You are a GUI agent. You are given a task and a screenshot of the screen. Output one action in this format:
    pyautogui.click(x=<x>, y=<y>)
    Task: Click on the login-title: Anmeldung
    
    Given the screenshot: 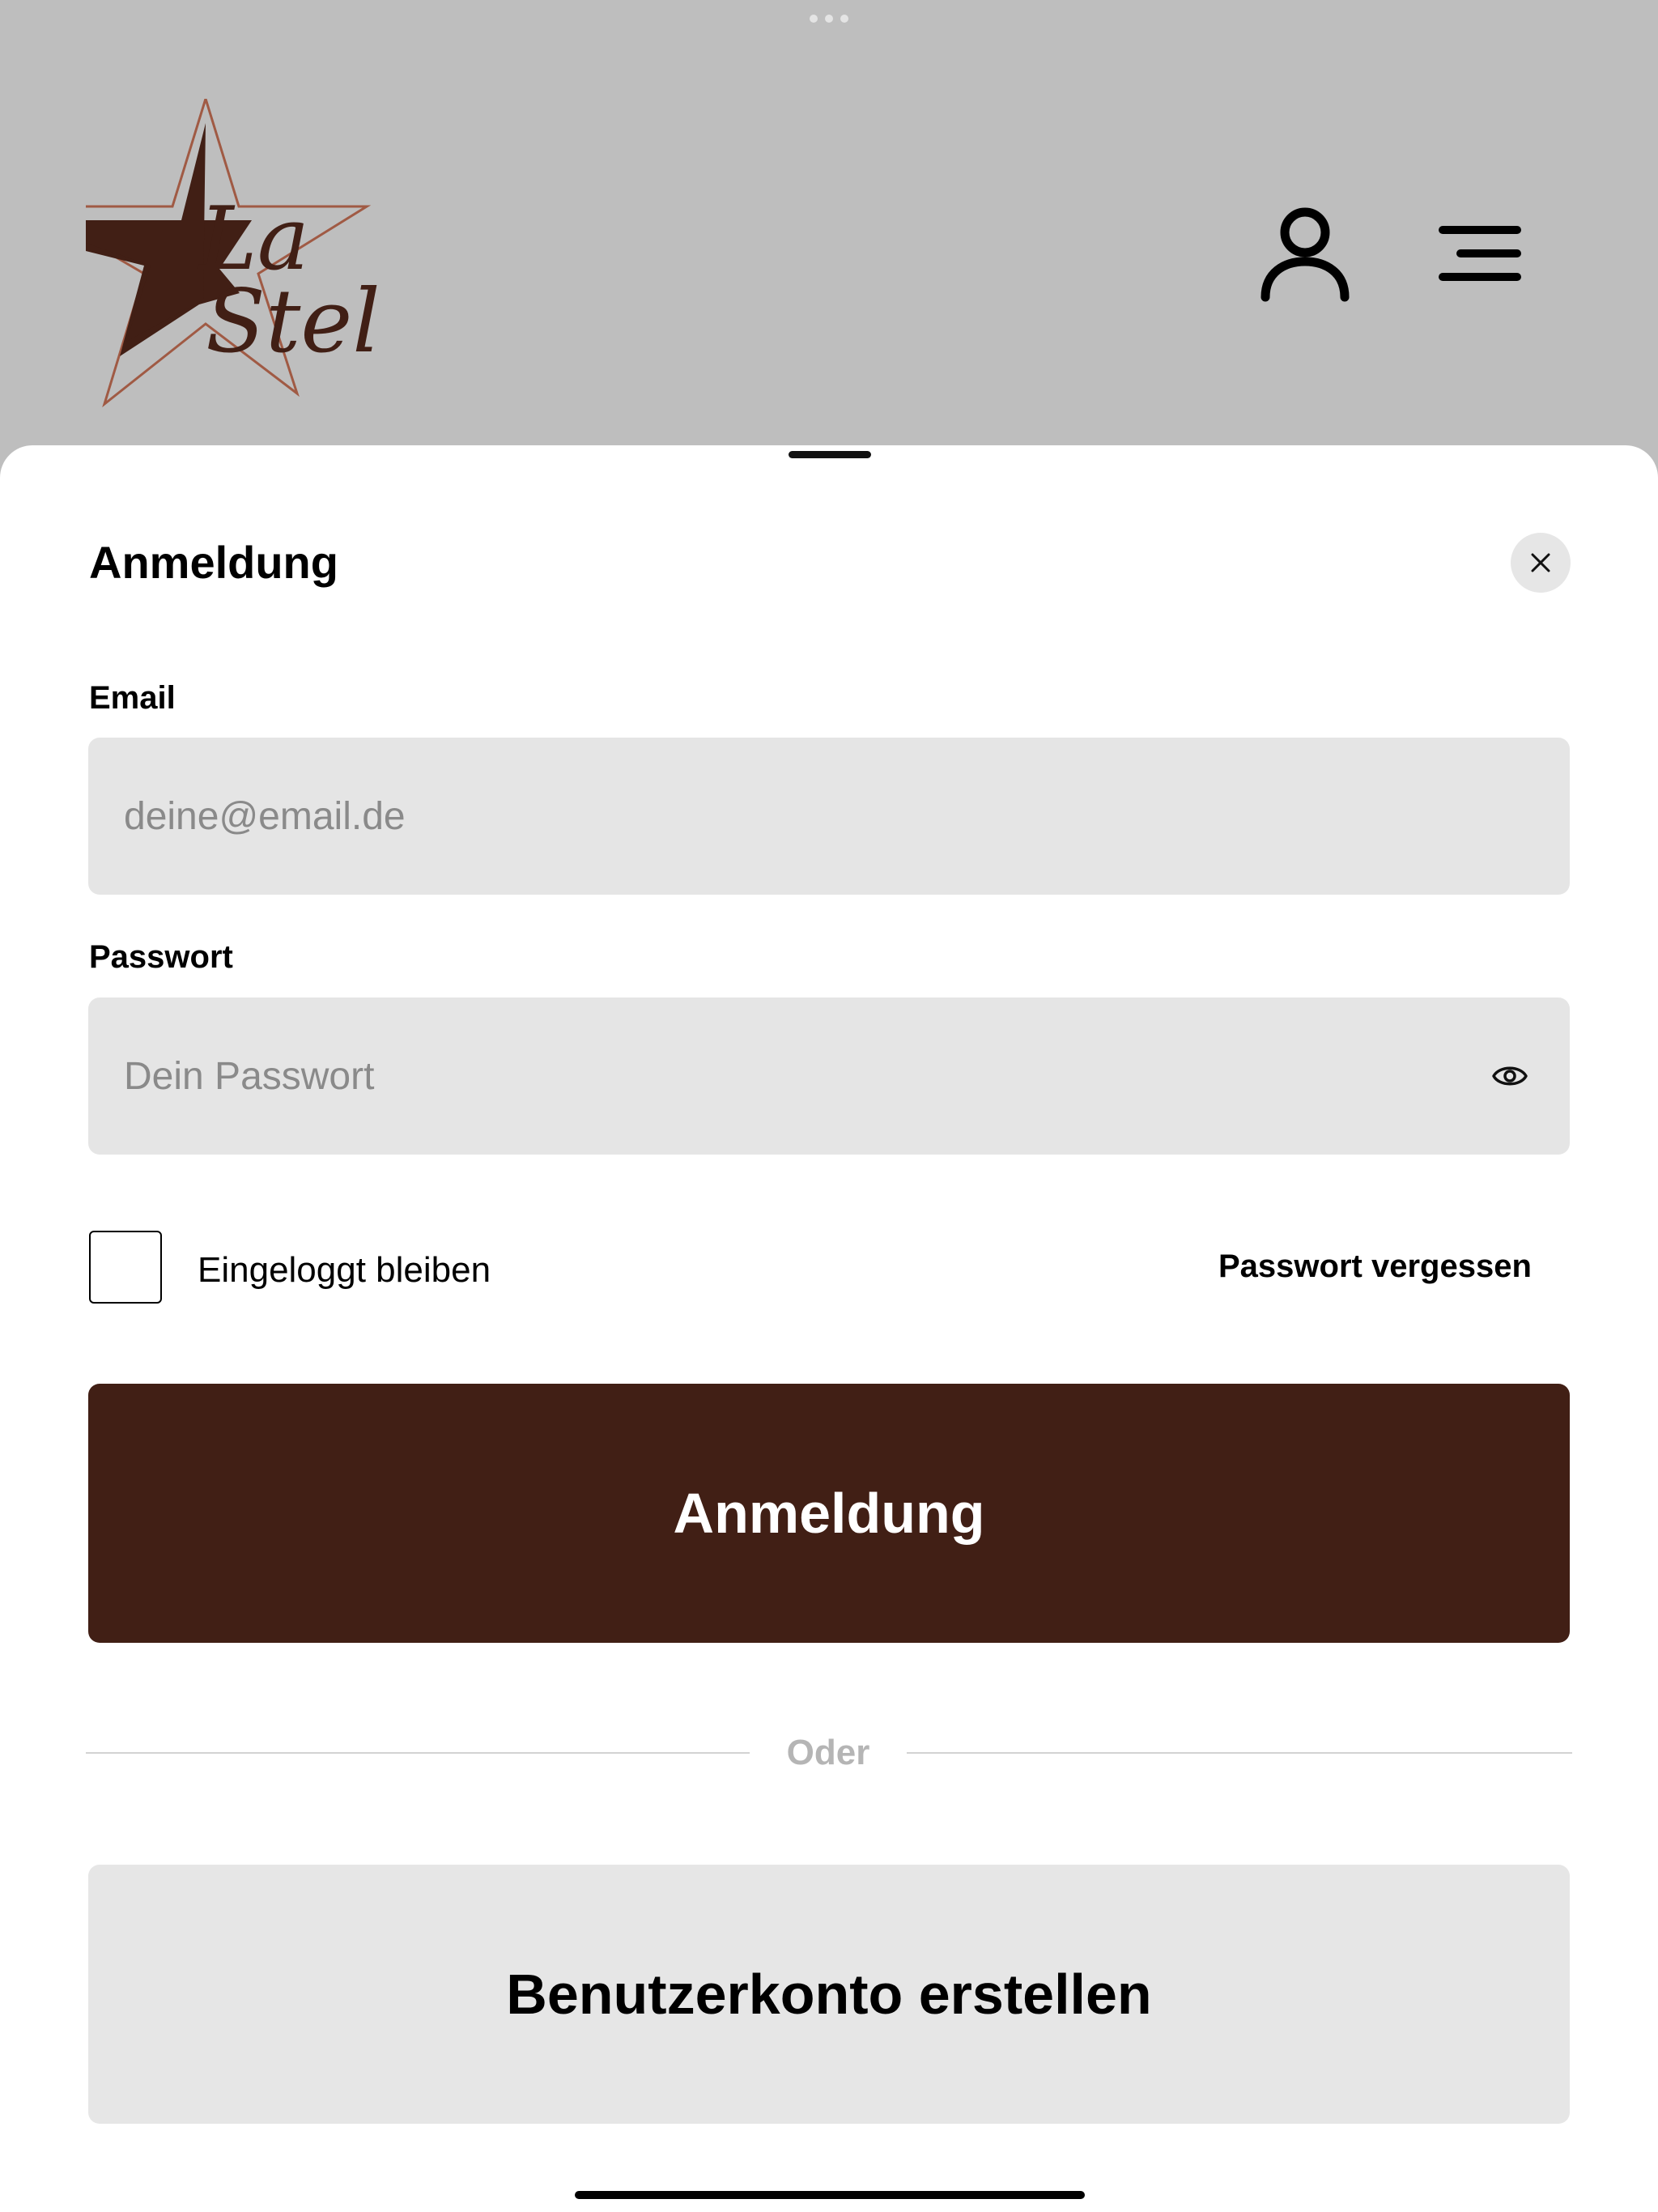 What is the action you would take?
    pyautogui.click(x=213, y=563)
    